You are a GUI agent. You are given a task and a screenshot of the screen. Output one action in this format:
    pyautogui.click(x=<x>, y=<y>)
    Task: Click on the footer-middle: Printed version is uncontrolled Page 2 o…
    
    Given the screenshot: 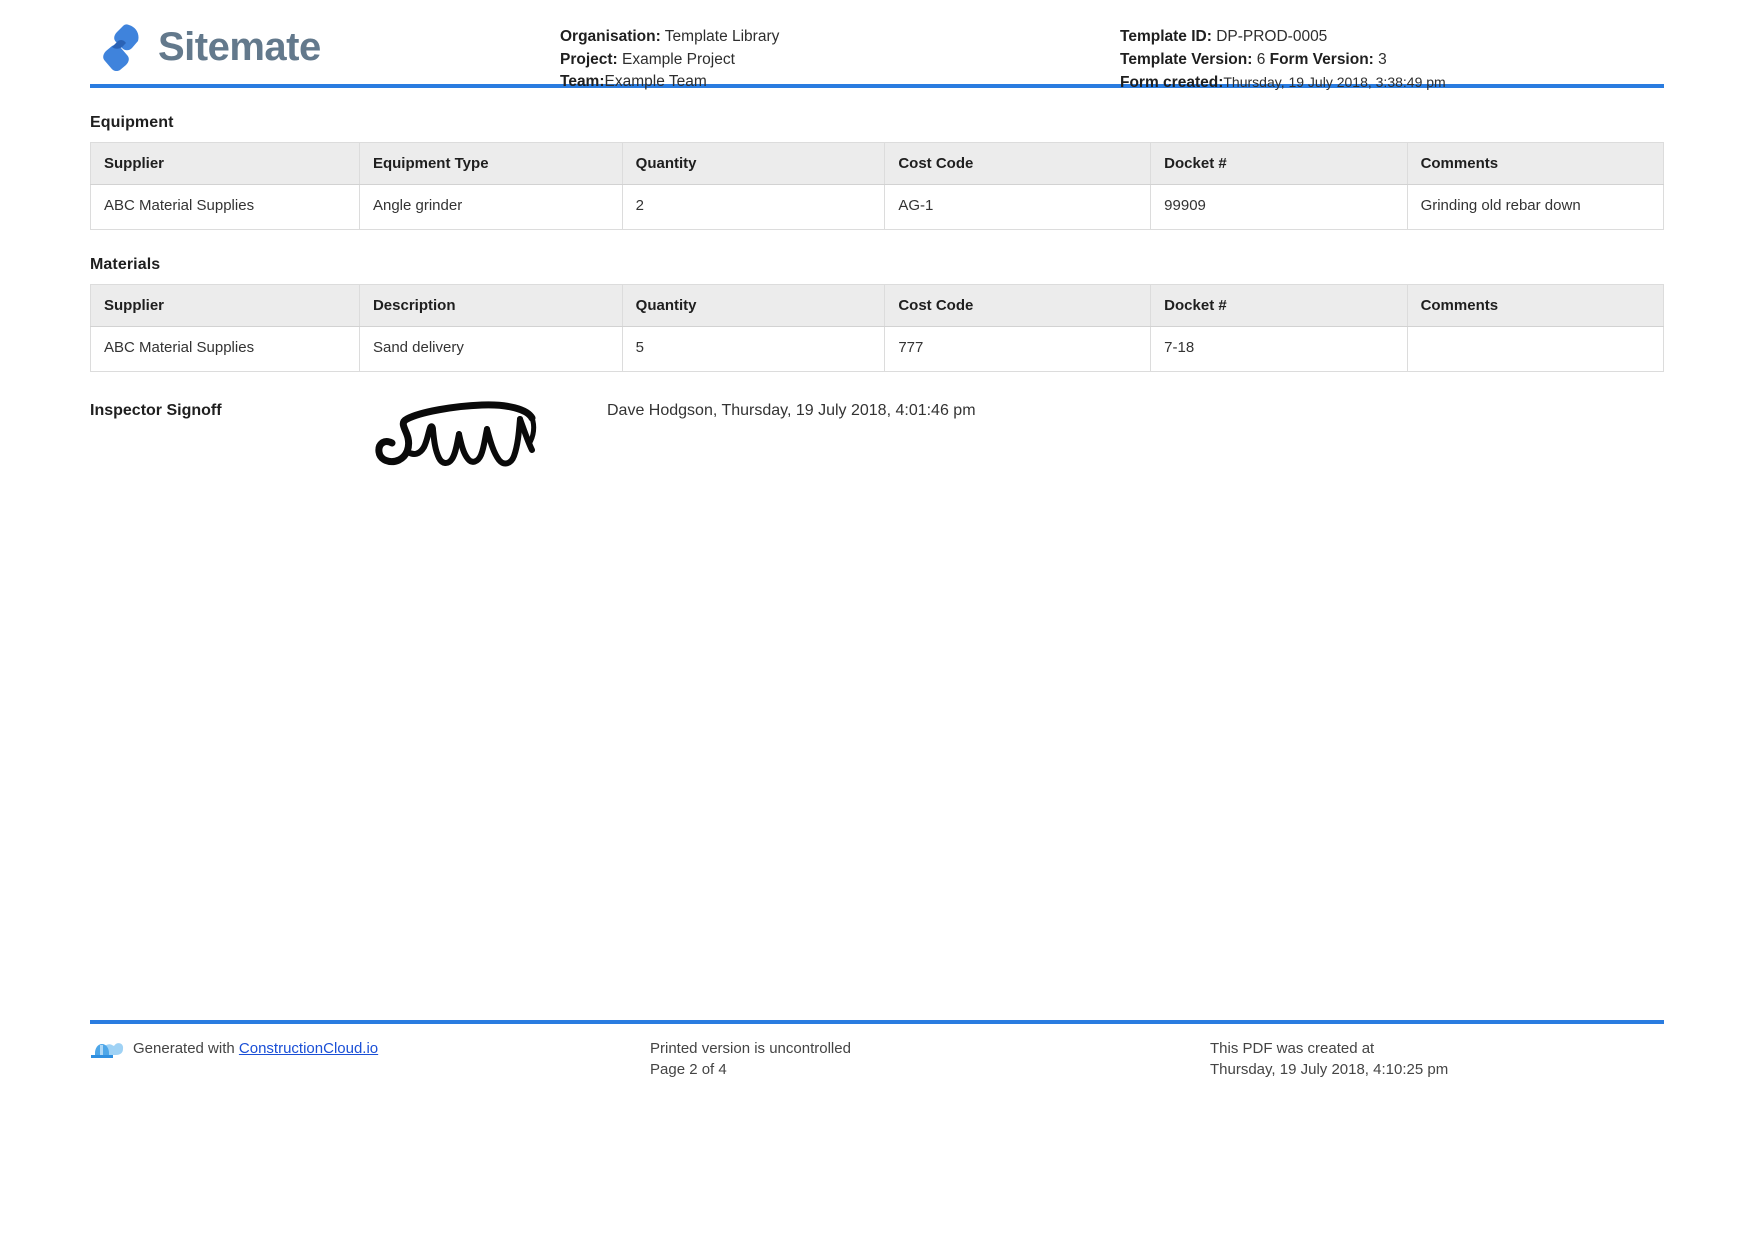 What is the action you would take?
    pyautogui.click(x=930, y=1059)
    